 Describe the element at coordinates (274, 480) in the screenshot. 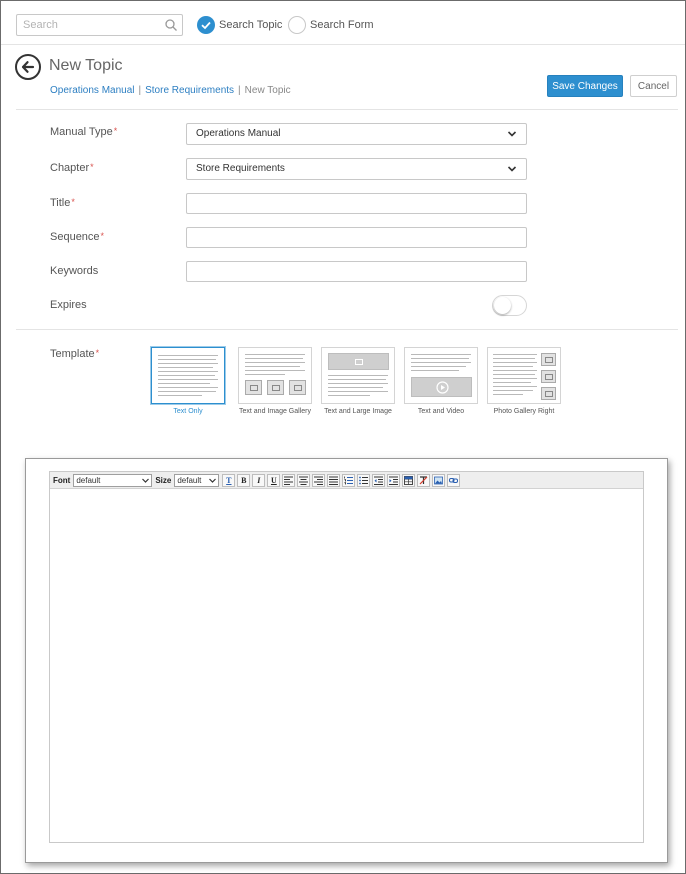

I see `underline-button: U` at that location.